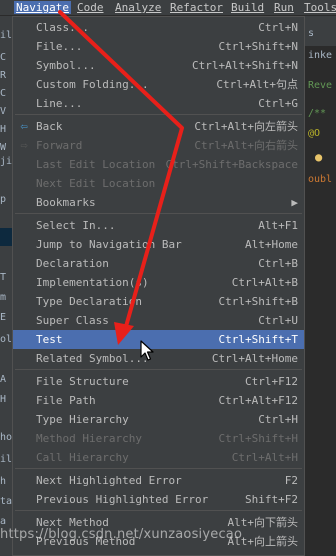  I want to click on mouse-pointer-icon, so click(147, 350).